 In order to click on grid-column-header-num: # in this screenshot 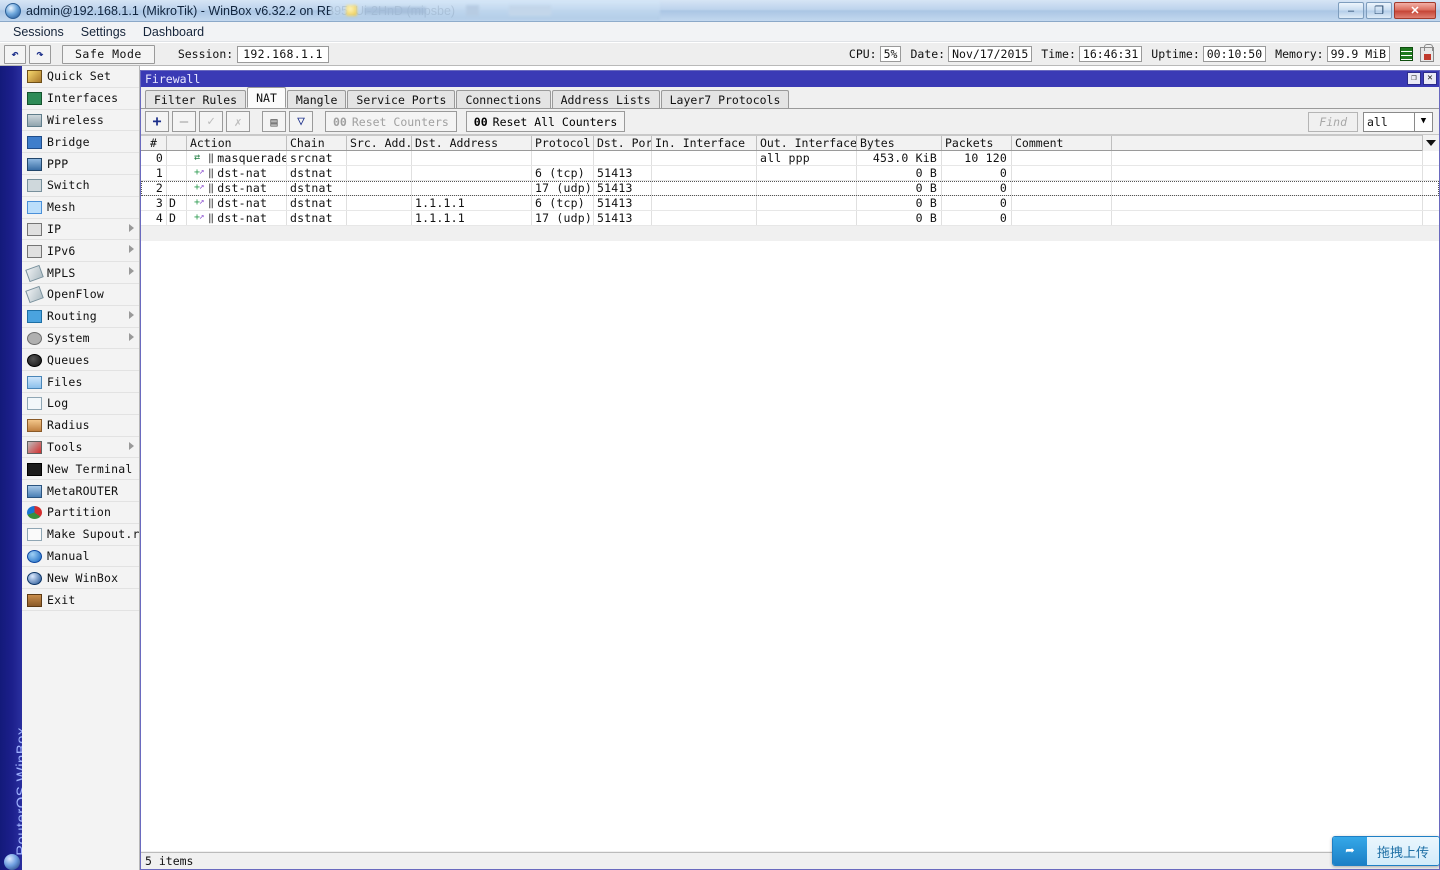, I will do `click(154, 143)`.